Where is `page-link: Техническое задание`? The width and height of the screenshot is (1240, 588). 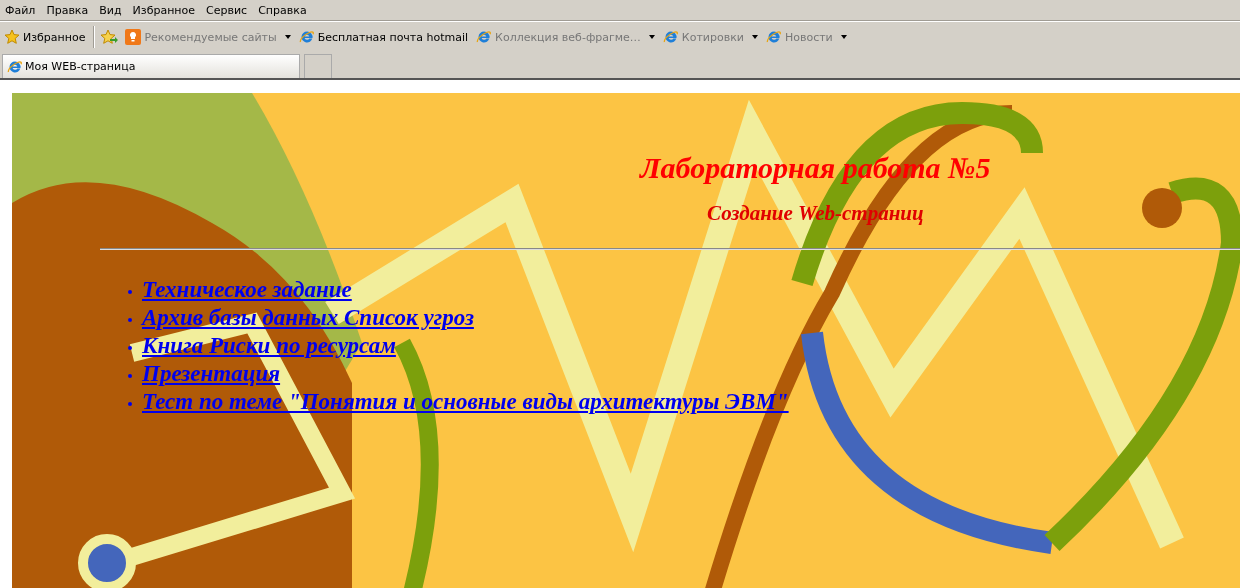
page-link: Техническое задание is located at coordinates (247, 290).